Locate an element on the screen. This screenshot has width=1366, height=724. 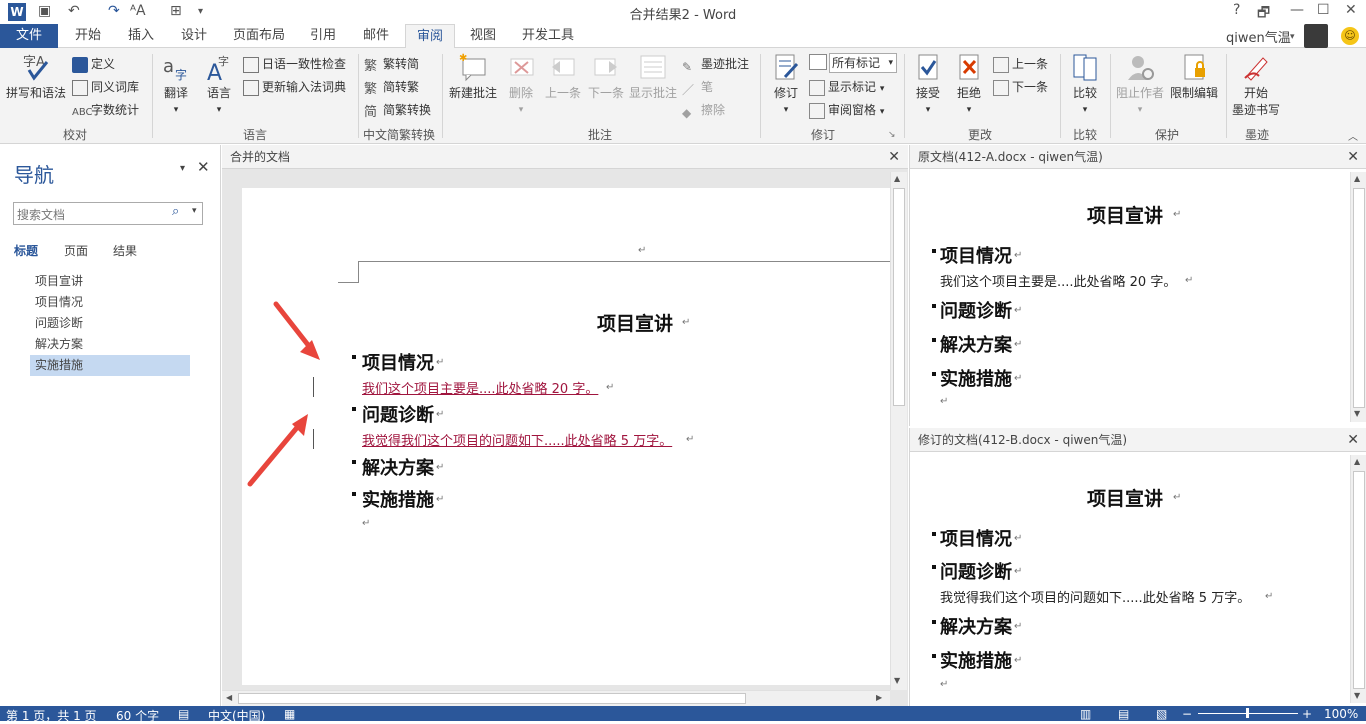
ink-comment-button: ✎ 墨迹批注 is located at coordinates (715, 64).